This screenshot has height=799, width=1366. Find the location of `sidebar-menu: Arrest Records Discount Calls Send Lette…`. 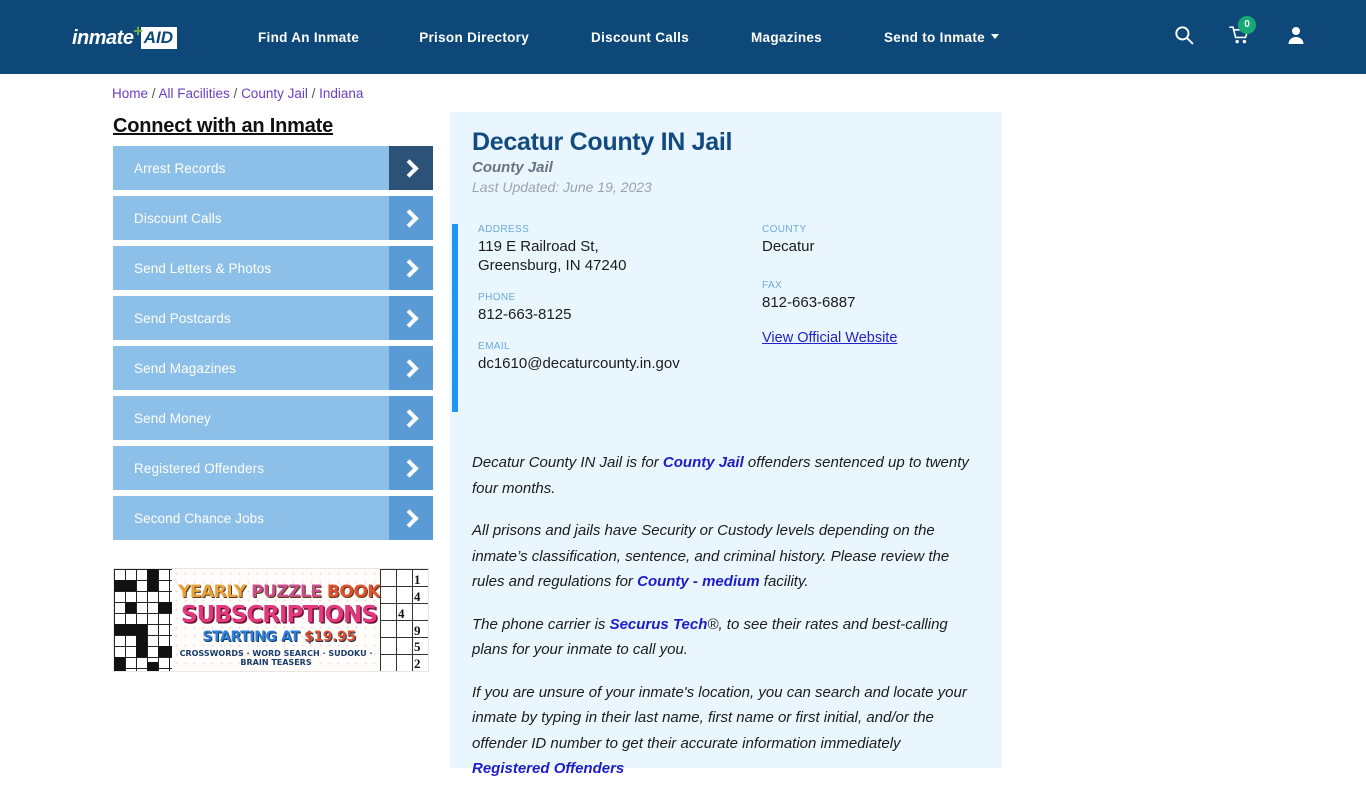

sidebar-menu: Arrest Records Discount Calls Send Lette… is located at coordinates (273, 346).